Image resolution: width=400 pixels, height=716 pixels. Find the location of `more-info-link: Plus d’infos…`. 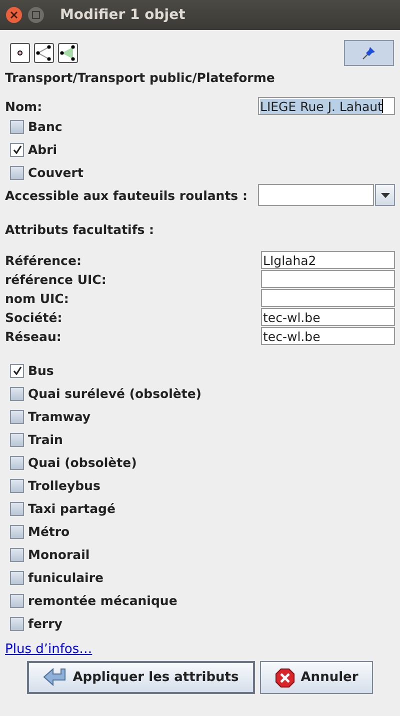

more-info-link: Plus d’infos… is located at coordinates (48, 649).